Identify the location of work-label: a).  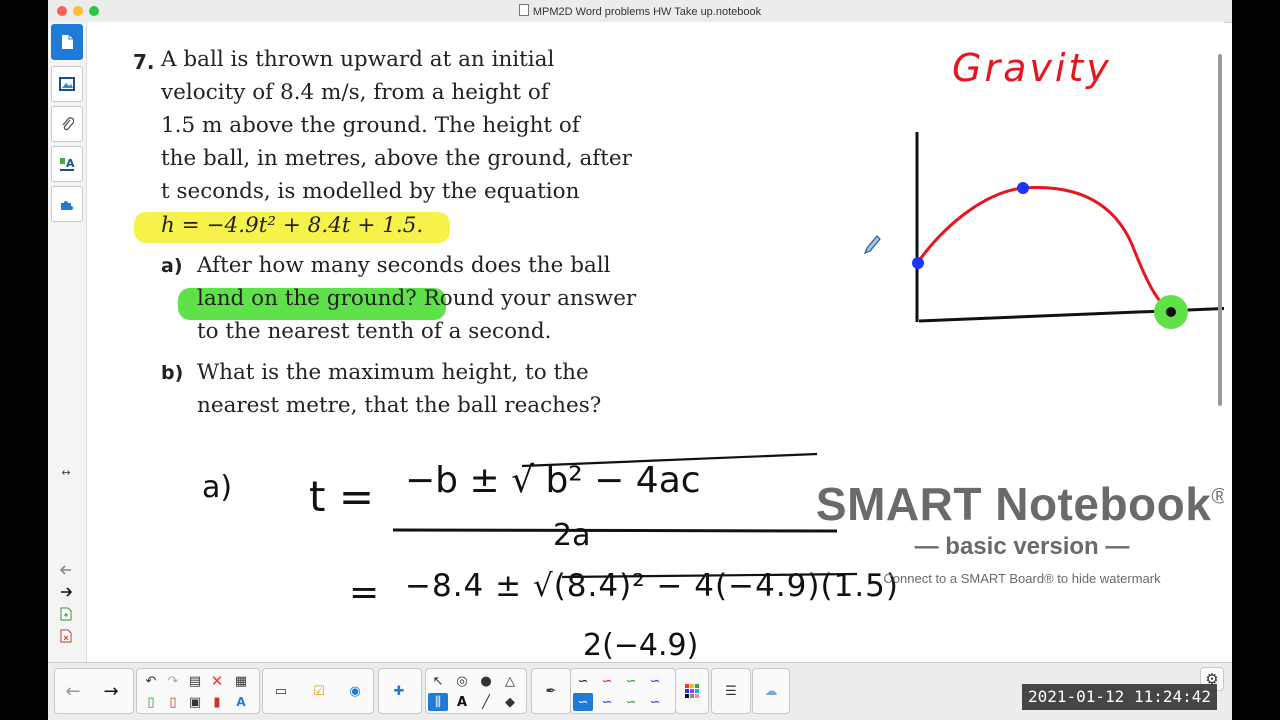
(217, 487).